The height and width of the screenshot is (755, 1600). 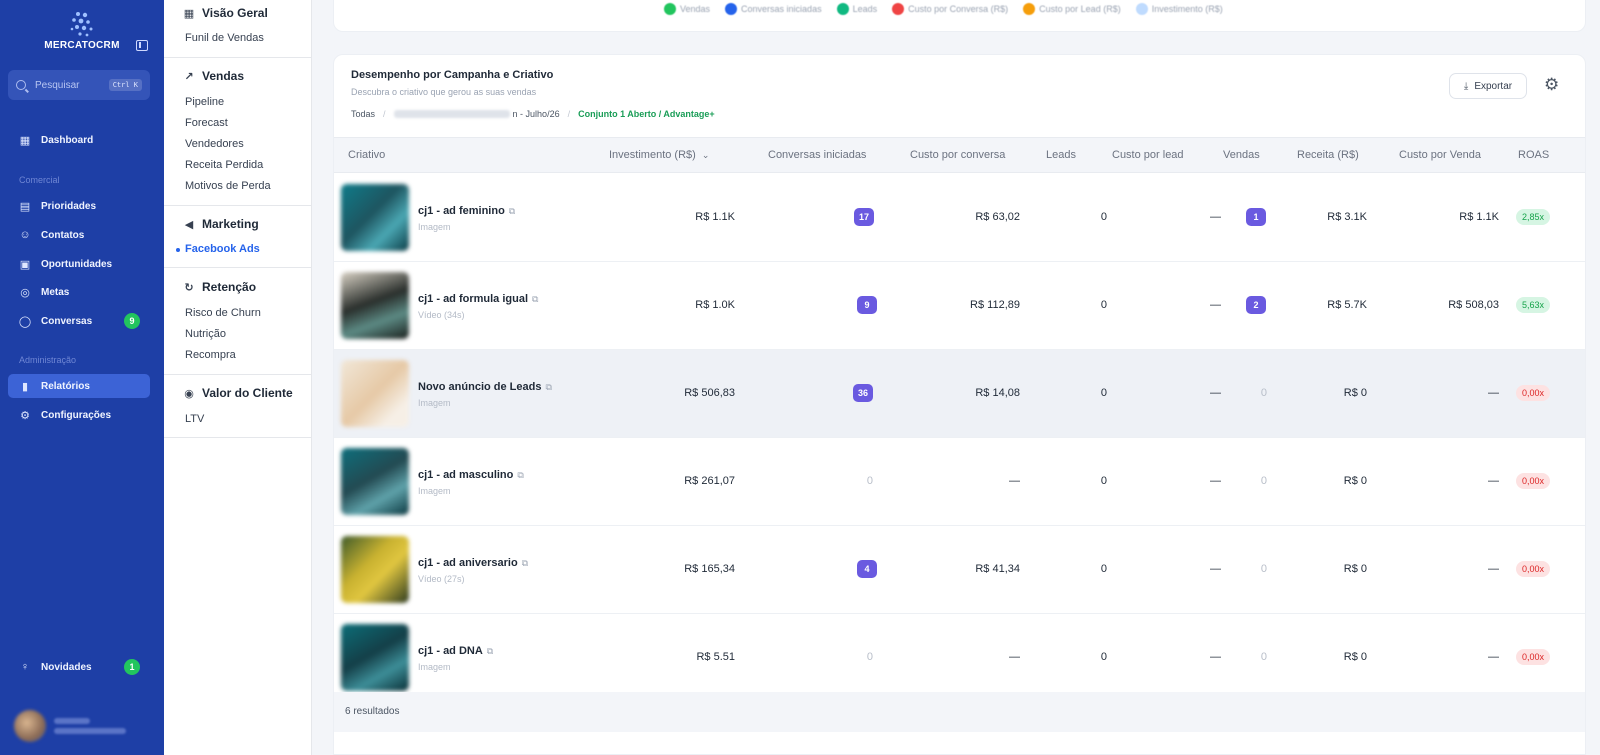 I want to click on user-profile, so click(x=84, y=726).